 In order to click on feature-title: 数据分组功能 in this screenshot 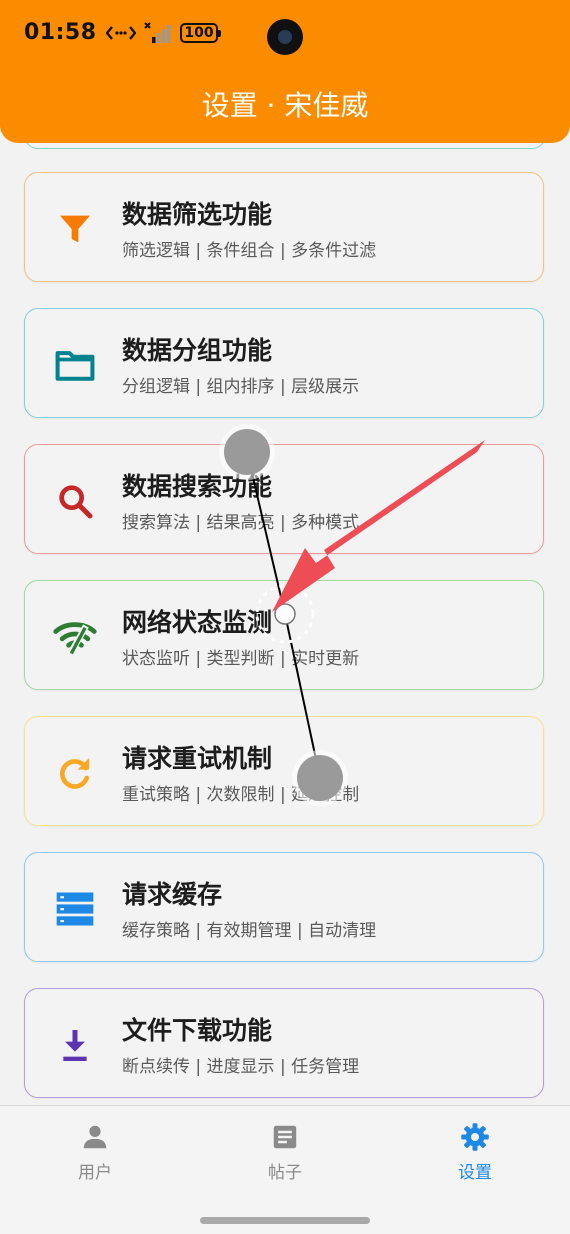, I will do `click(197, 350)`.